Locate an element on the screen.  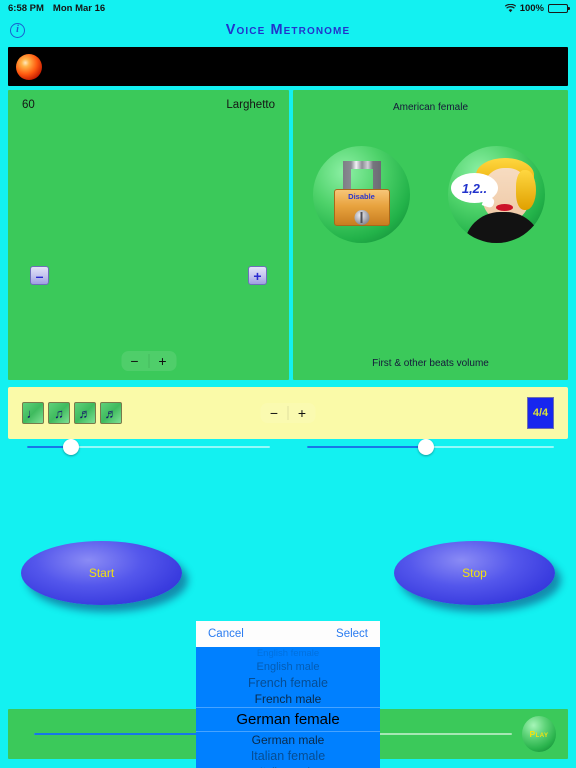
wifi-icon is located at coordinates (510, 8).